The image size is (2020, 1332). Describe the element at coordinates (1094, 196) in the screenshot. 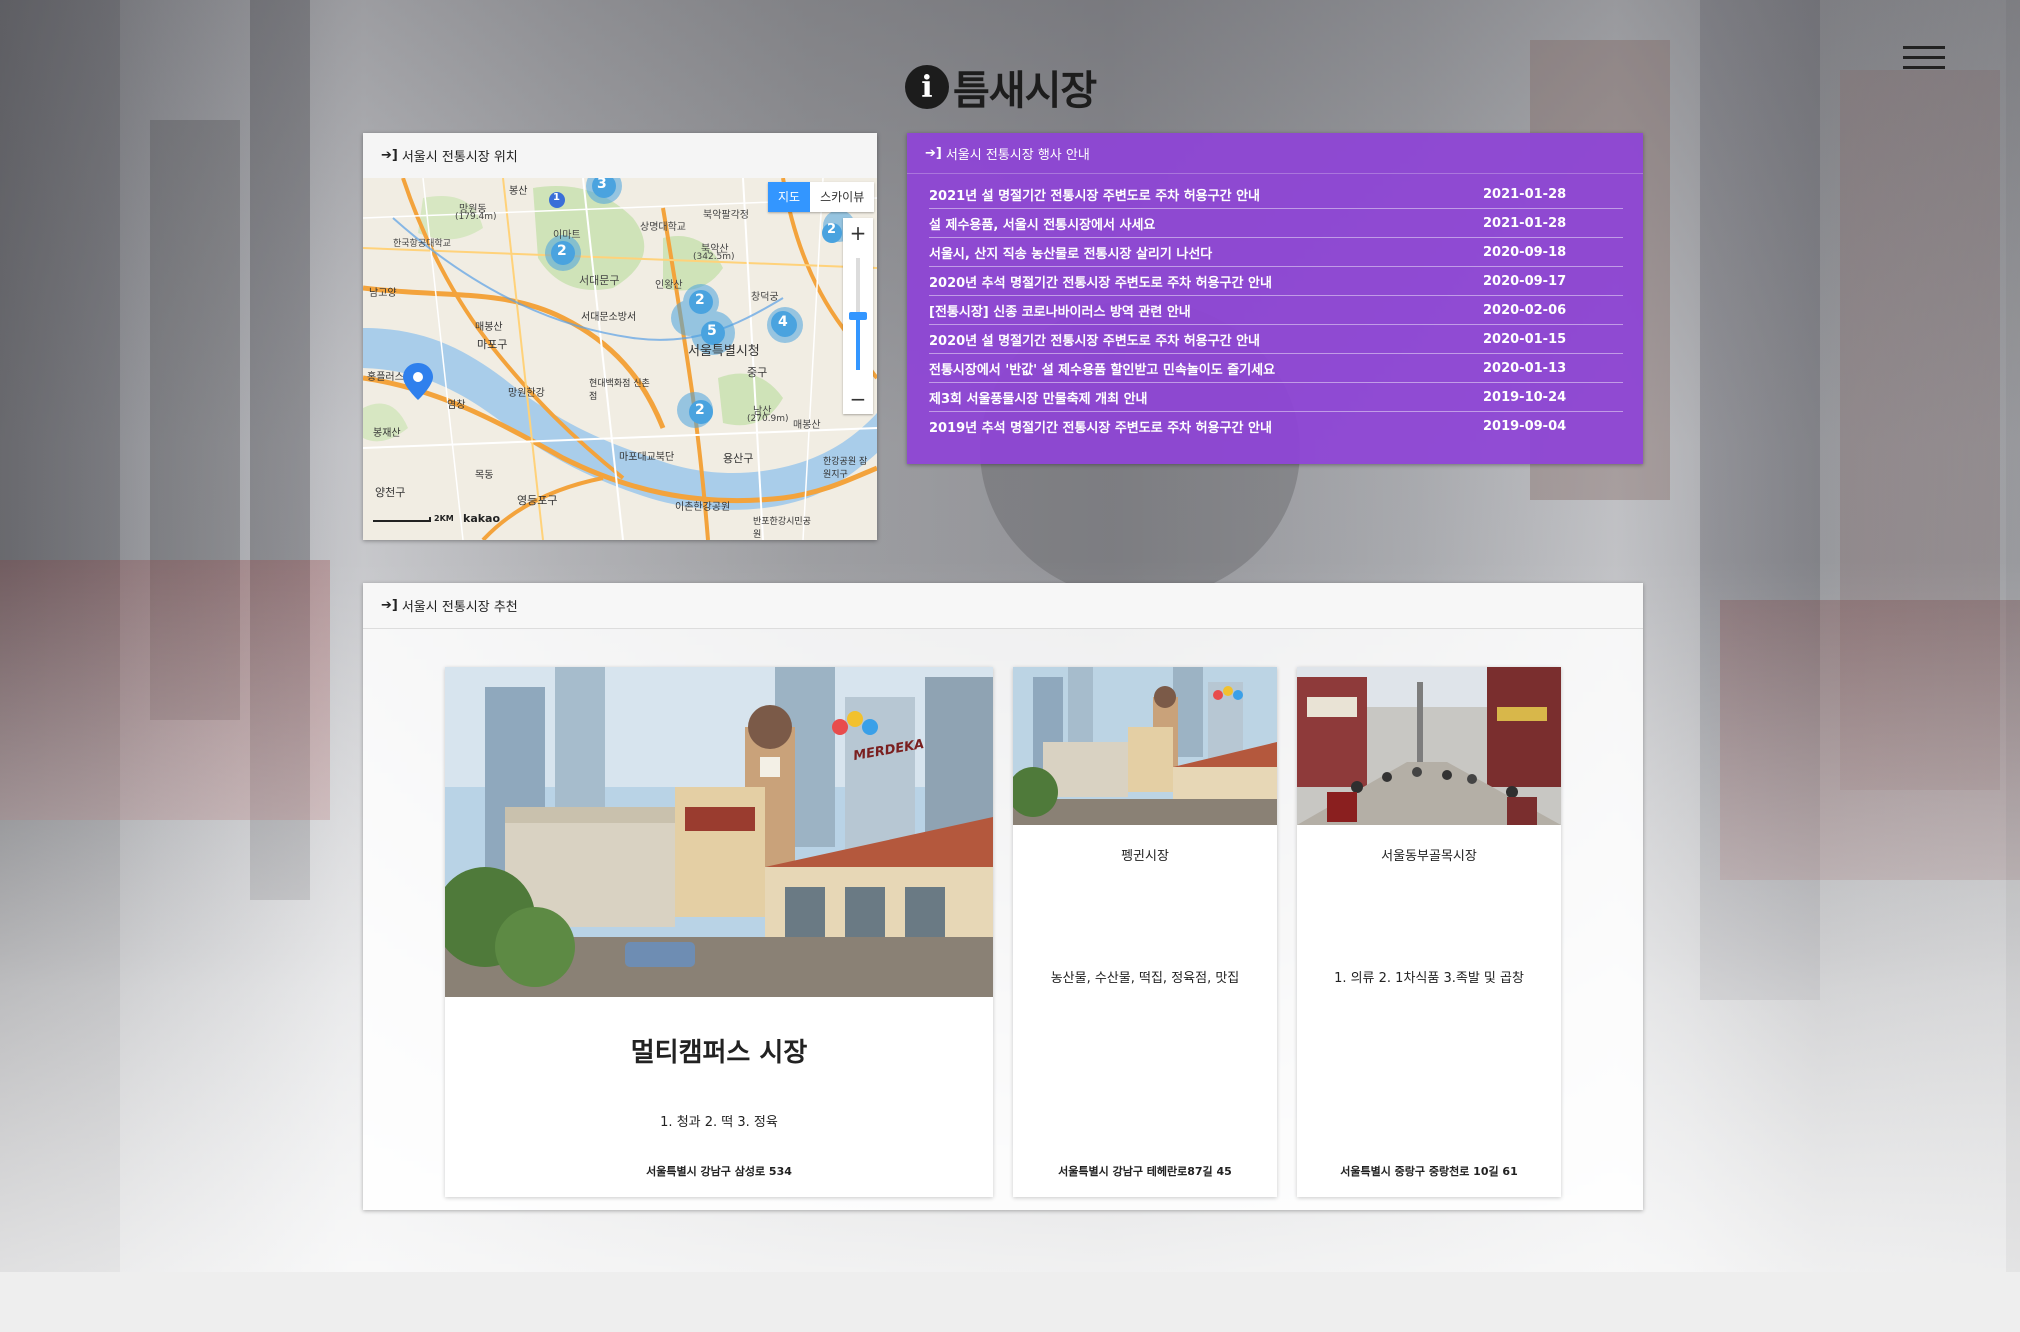

I see `news-title: 2021년 설 명절기간 전통시장 주변도로 주차 허용구간 안내` at that location.